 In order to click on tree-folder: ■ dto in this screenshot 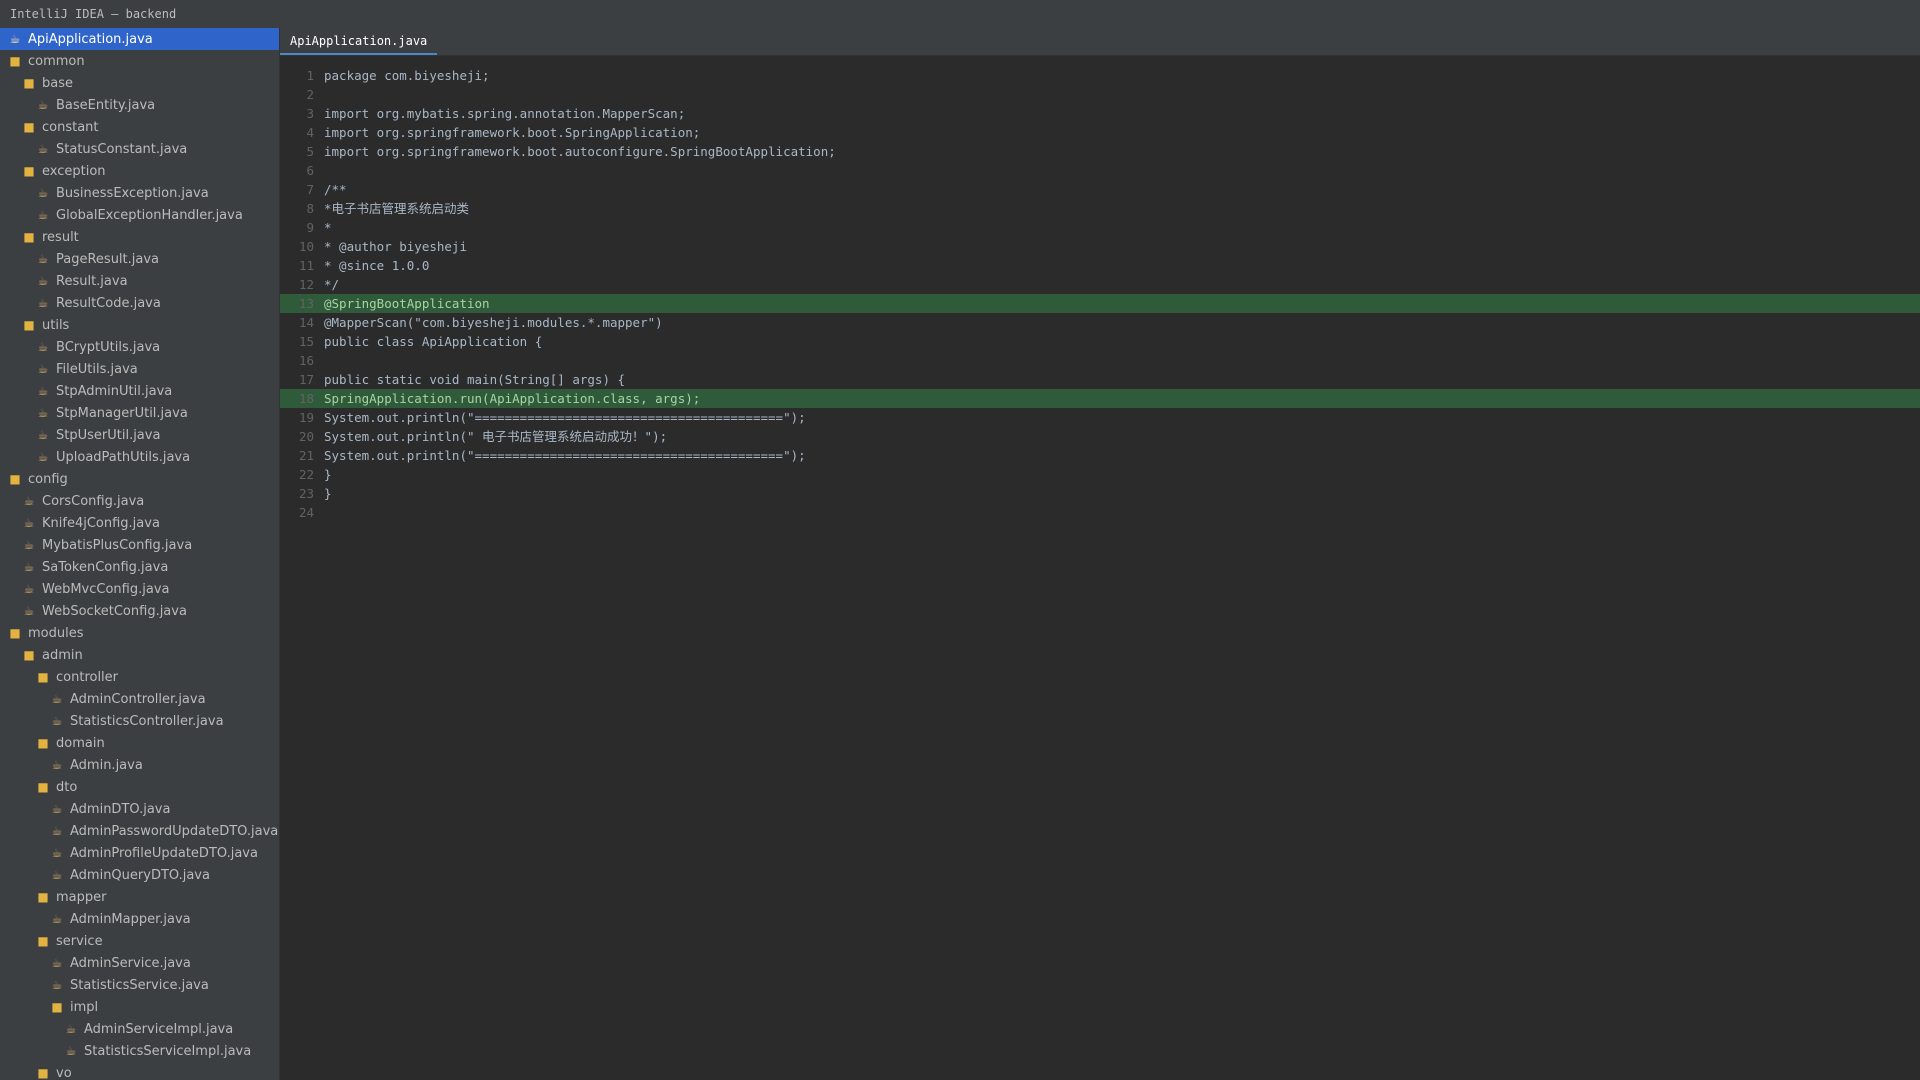, I will do `click(139, 787)`.